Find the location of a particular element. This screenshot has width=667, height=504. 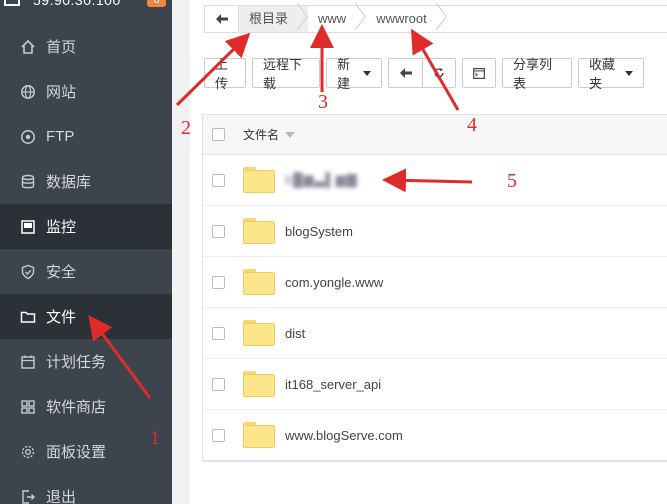

sidebar-header: 59.90.30.100 0 is located at coordinates (86, 5).